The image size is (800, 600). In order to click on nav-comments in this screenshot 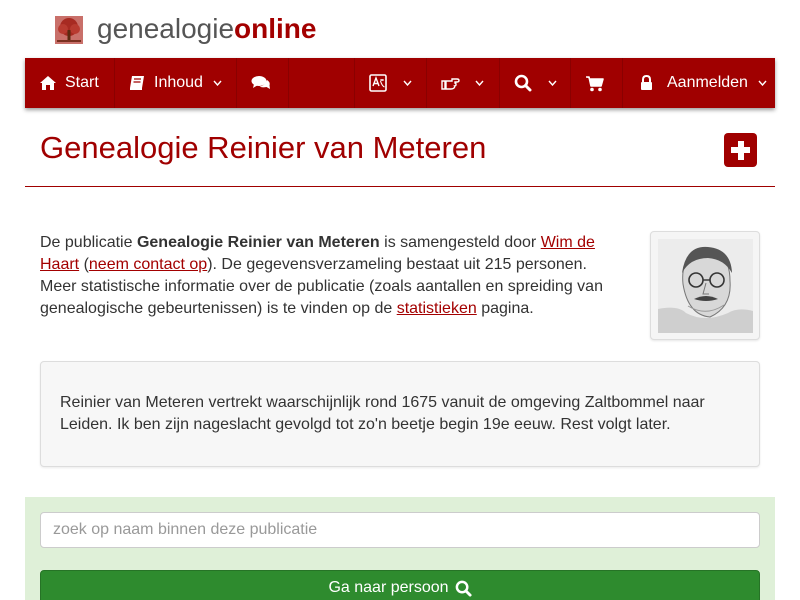, I will do `click(263, 83)`.